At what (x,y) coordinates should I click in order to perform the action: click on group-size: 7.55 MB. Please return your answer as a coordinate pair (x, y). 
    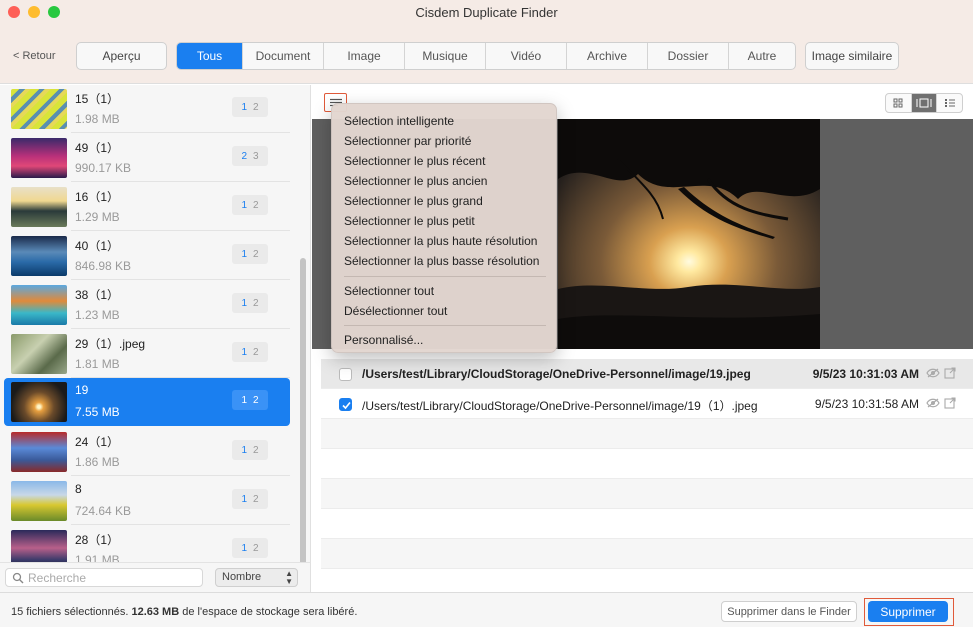
    Looking at the image, I should click on (97, 412).